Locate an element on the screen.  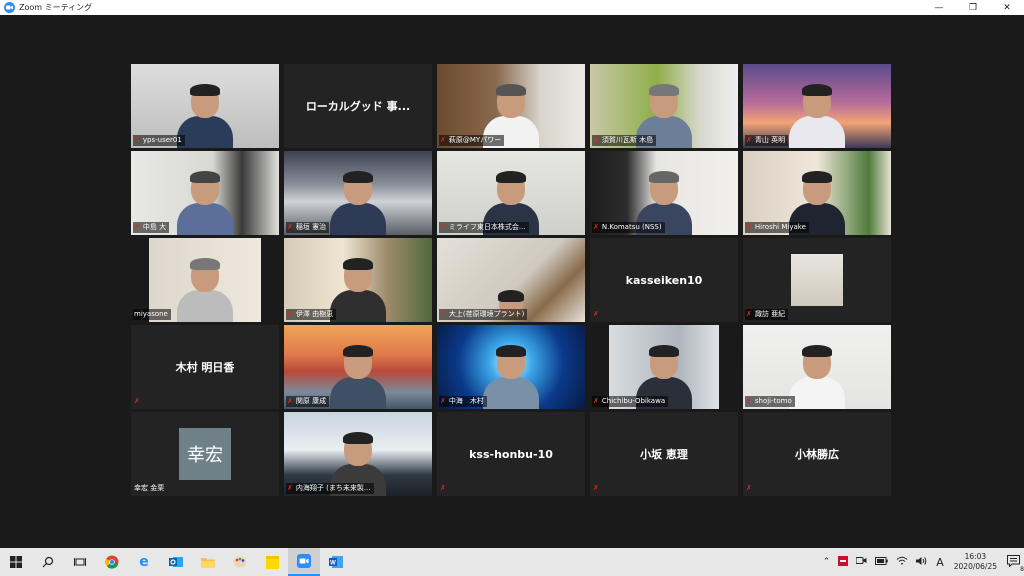
participant-tile: 幸宏 幸宏 金栗 is located at coordinates (205, 454).